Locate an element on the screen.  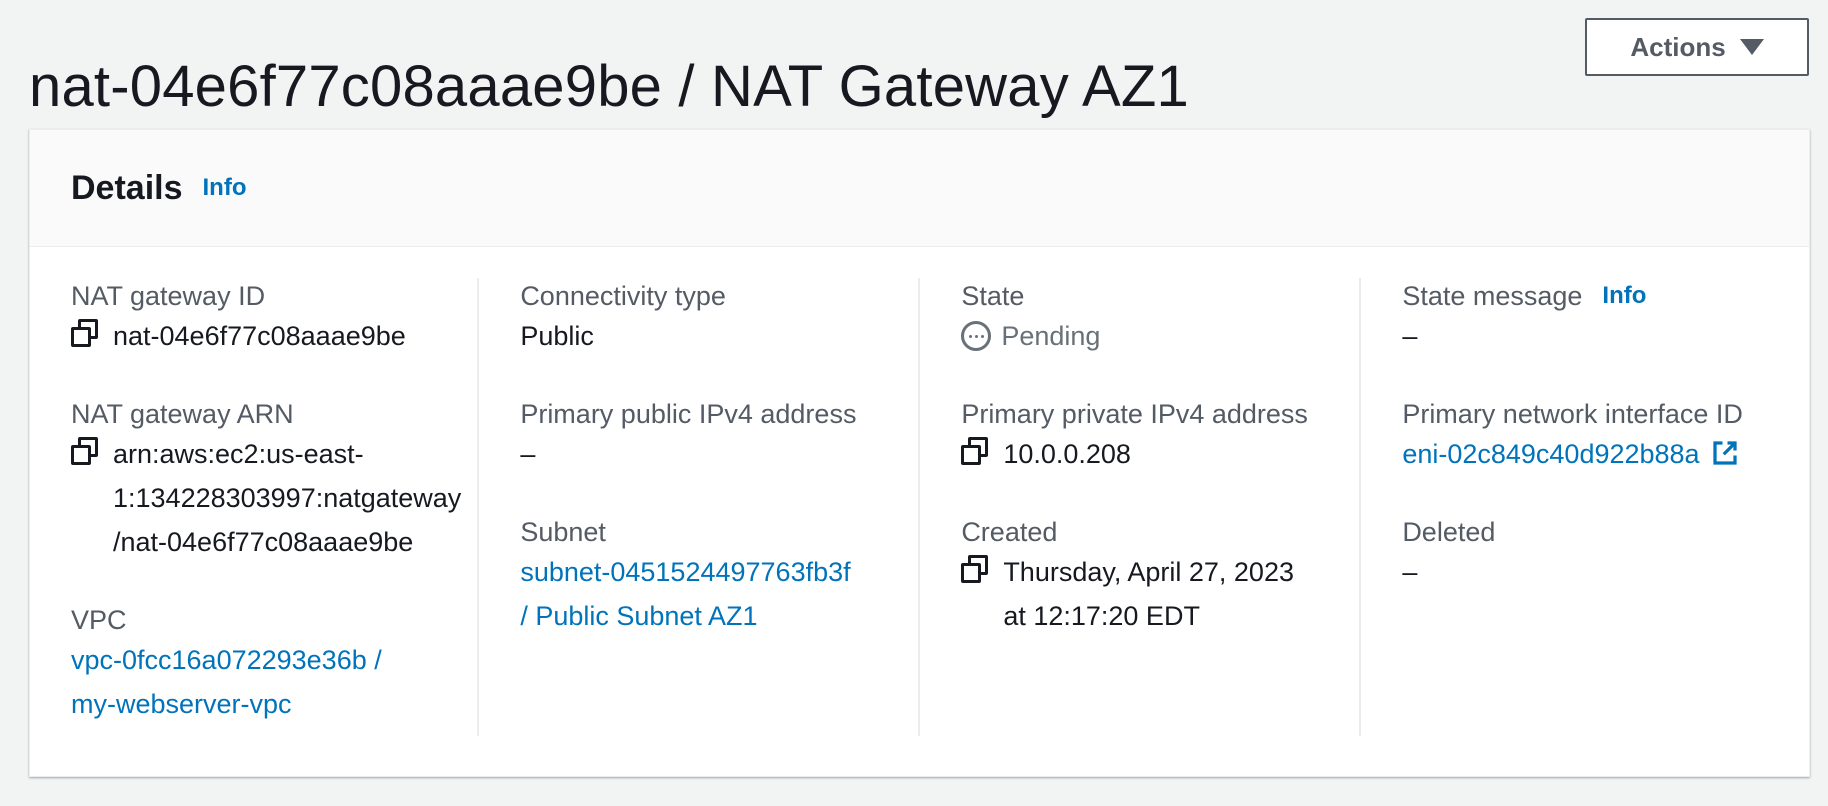
primary-network-interface-id-value-lines: eni-02c849c40d922b88a is located at coordinates (1570, 454).